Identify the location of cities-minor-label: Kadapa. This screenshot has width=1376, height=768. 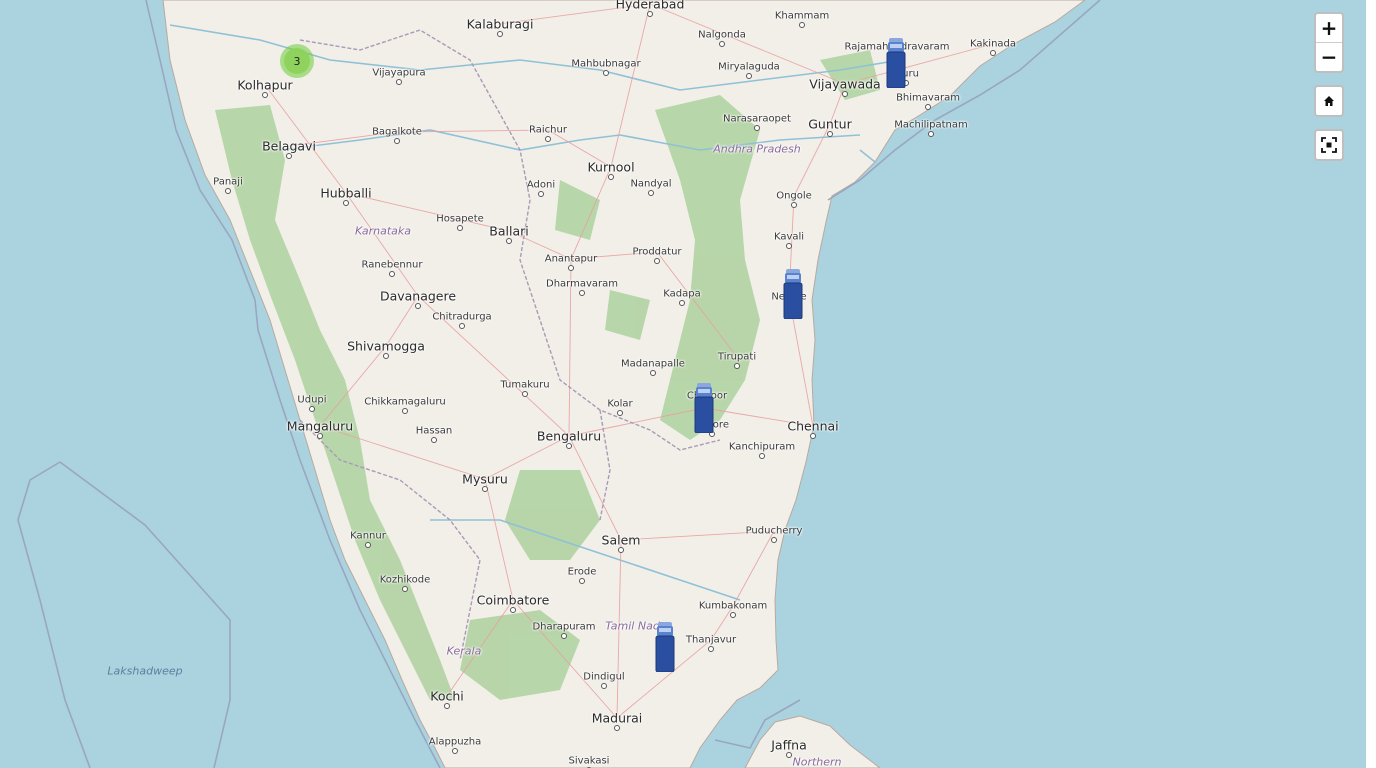
(682, 294).